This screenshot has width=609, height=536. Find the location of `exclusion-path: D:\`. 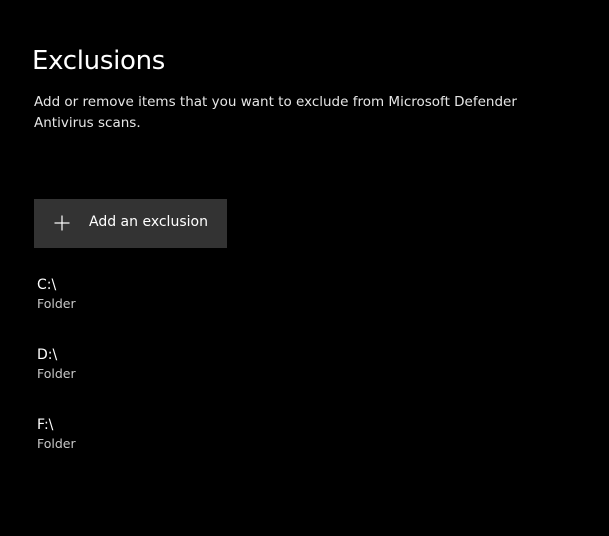

exclusion-path: D:\ is located at coordinates (47, 355).